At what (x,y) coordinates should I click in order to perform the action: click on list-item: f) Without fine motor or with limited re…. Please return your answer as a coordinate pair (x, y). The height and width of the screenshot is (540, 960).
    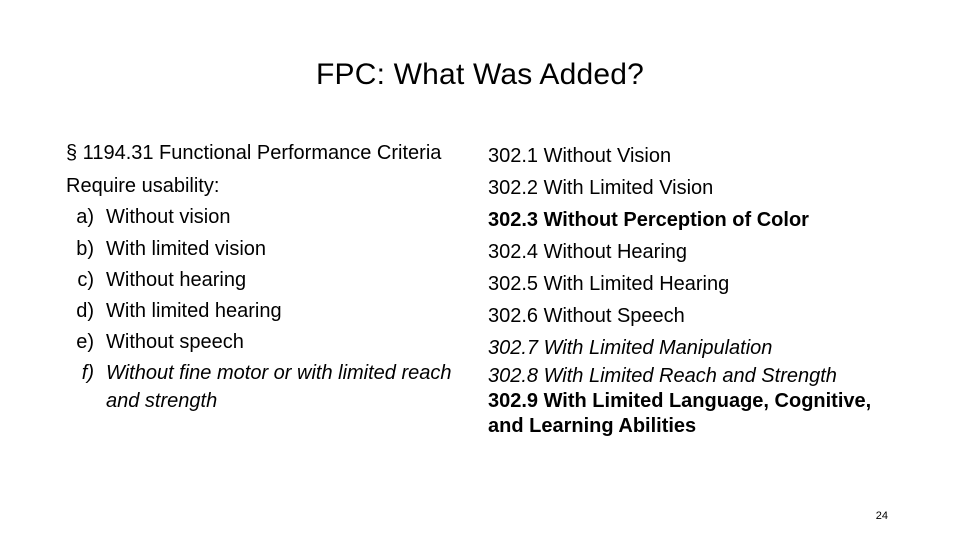
    Looking at the image, I should click on (271, 387).